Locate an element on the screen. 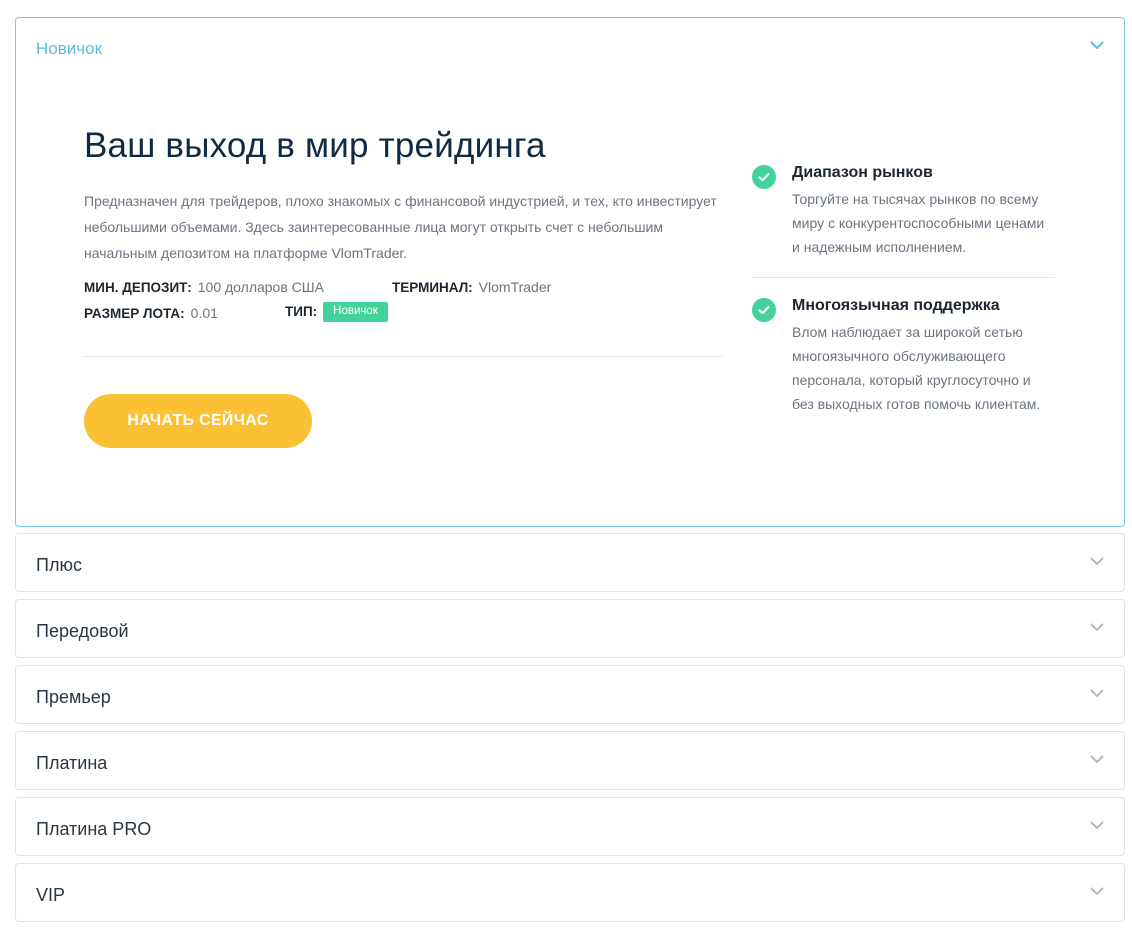  accordion-panel-plus: Плюс is located at coordinates (570, 562).